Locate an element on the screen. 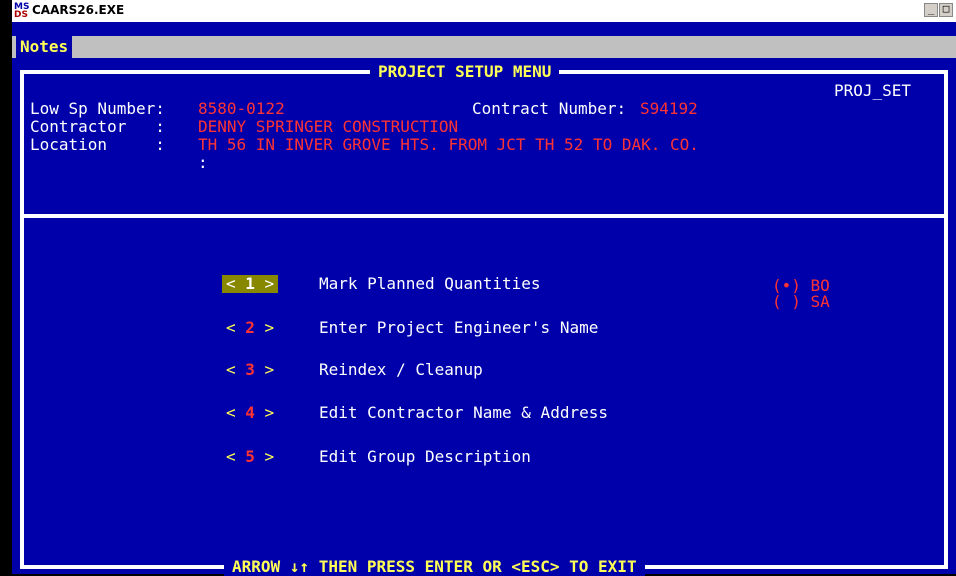 This screenshot has width=956, height=576. frame-left is located at coordinates (22, 319).